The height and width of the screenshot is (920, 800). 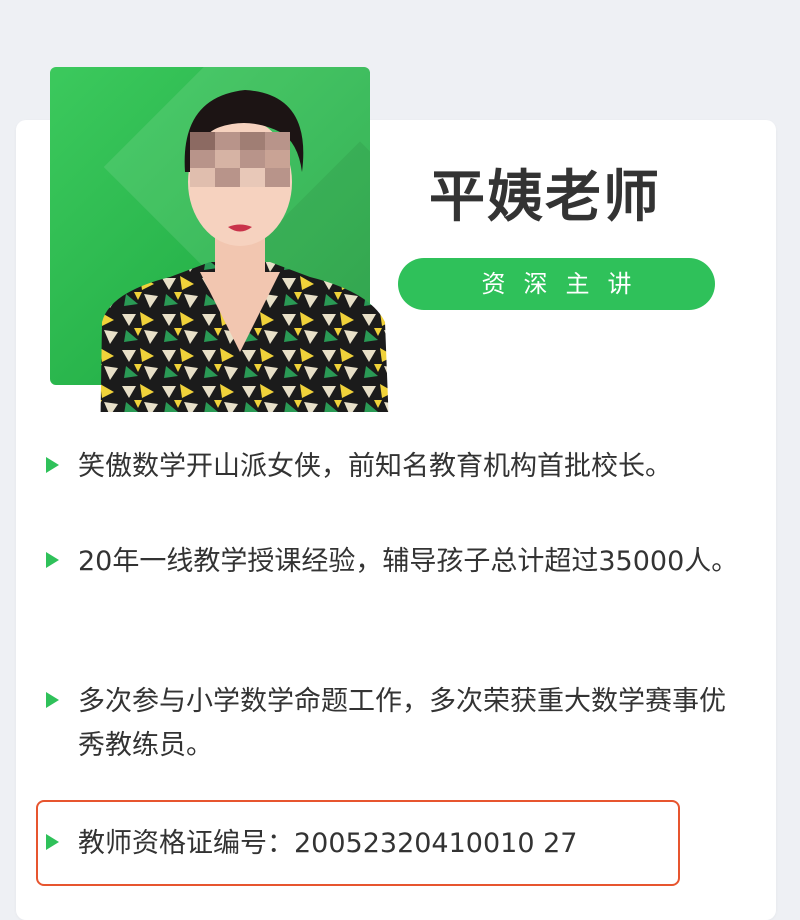 I want to click on bullet-item: 20年一线教学授课经验，辅导孩子总计超过35000人。, so click(x=396, y=562).